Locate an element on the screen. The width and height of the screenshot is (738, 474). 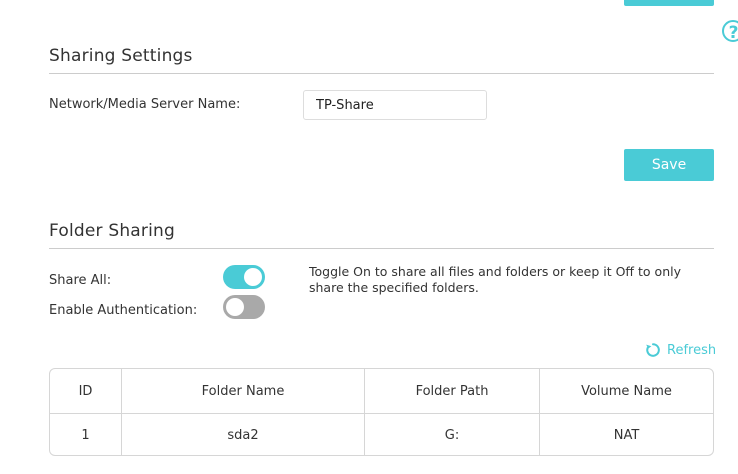
server-name-label: Network/Media Server Name: is located at coordinates (145, 104).